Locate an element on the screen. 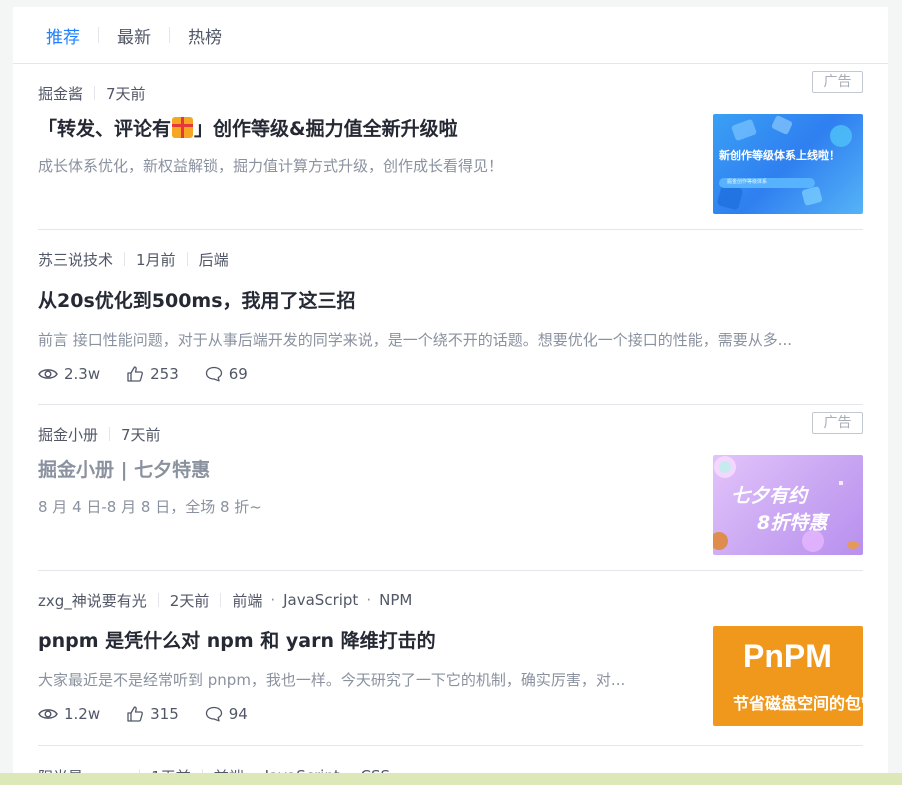  author-name: 苏三说技术 is located at coordinates (75, 259).